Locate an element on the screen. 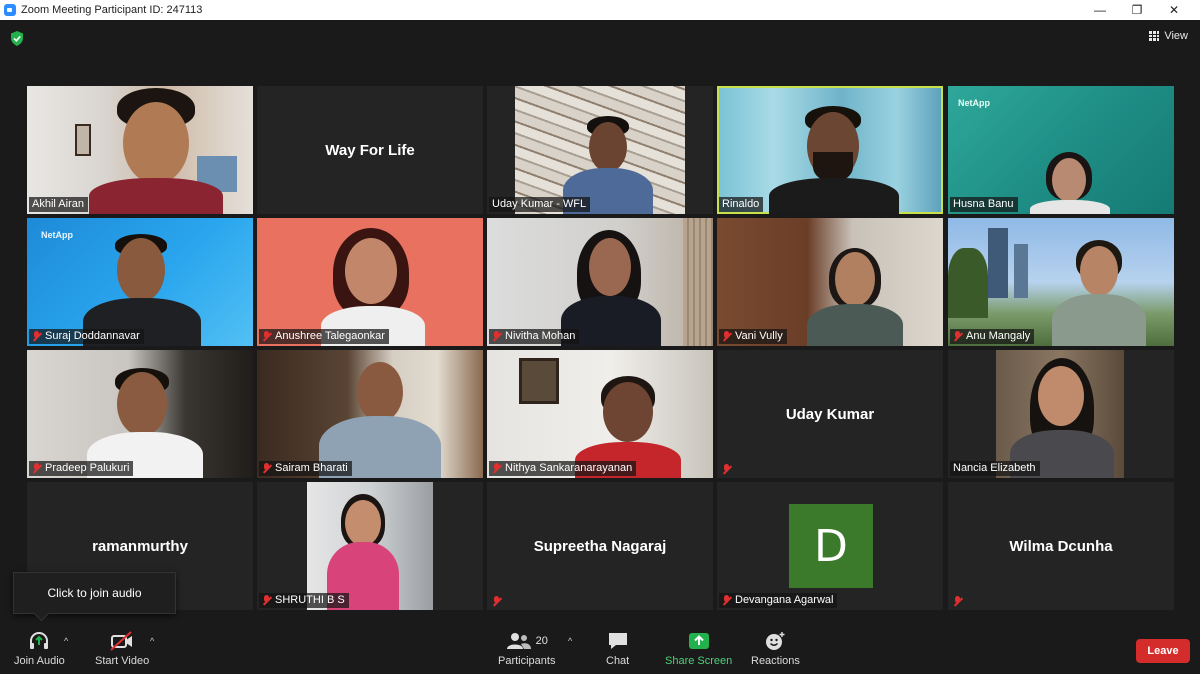 The image size is (1200, 674). participant-display-name: Way For Life is located at coordinates (370, 150).